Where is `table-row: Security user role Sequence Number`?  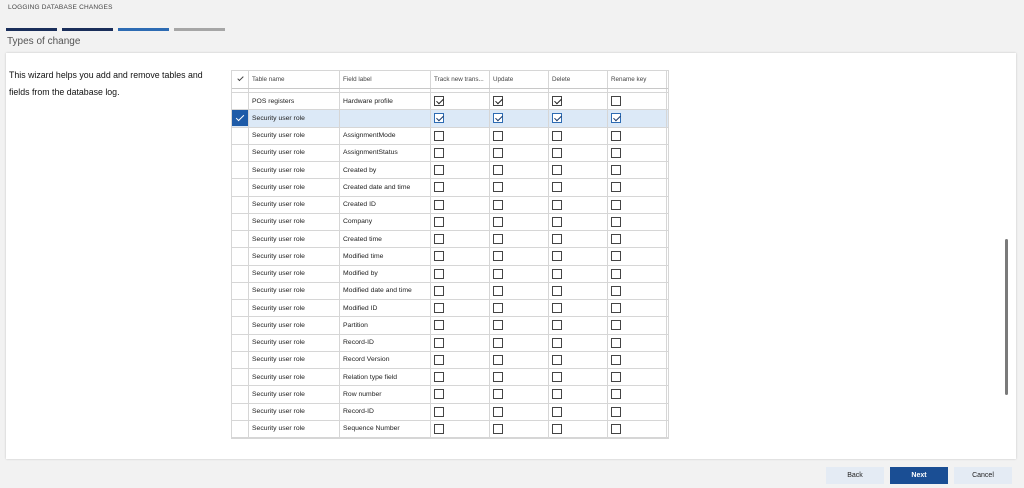
table-row: Security user role Sequence Number is located at coordinates (450, 429).